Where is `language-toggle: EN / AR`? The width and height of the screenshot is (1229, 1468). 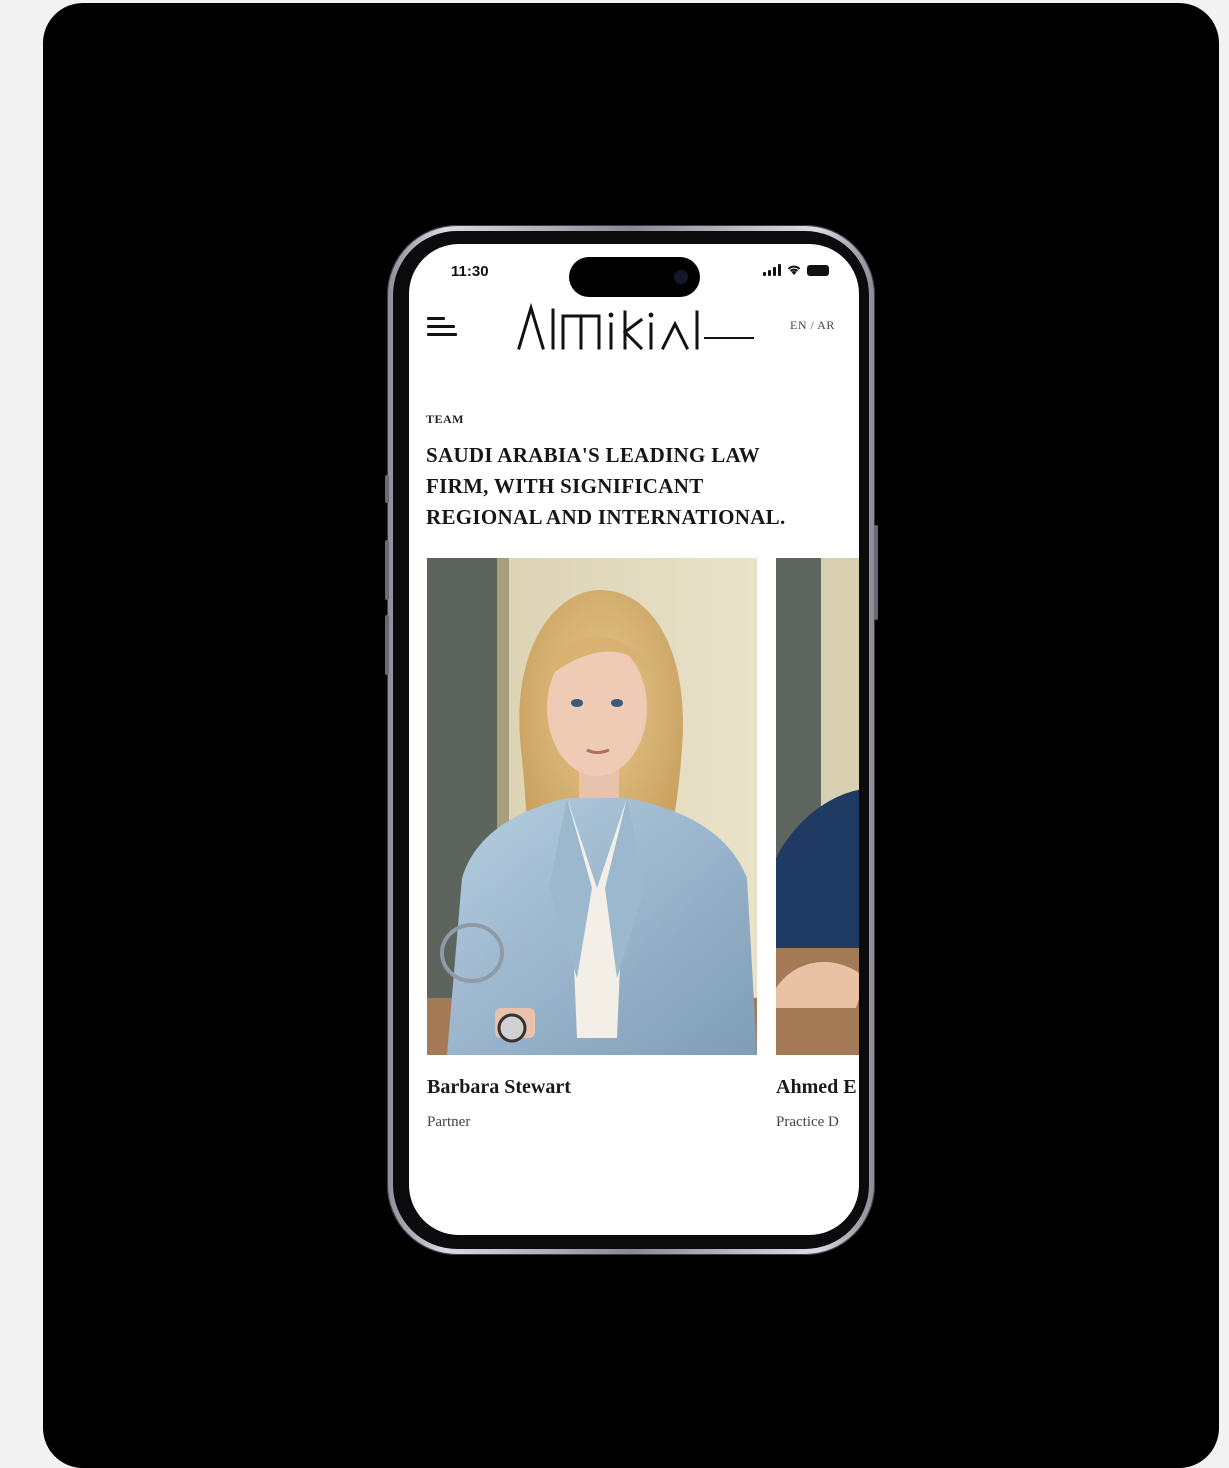 language-toggle: EN / AR is located at coordinates (812, 325).